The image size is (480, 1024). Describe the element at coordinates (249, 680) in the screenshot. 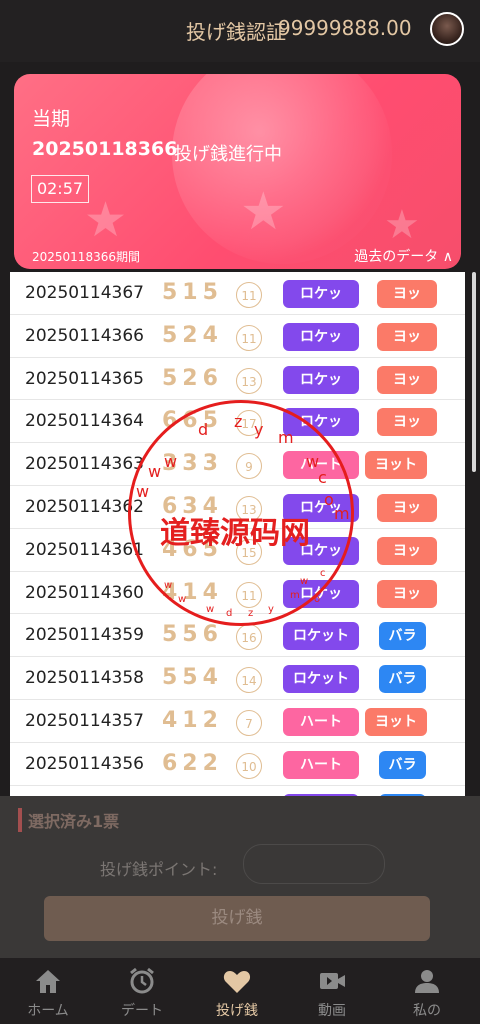

I see `row-sum: 14` at that location.